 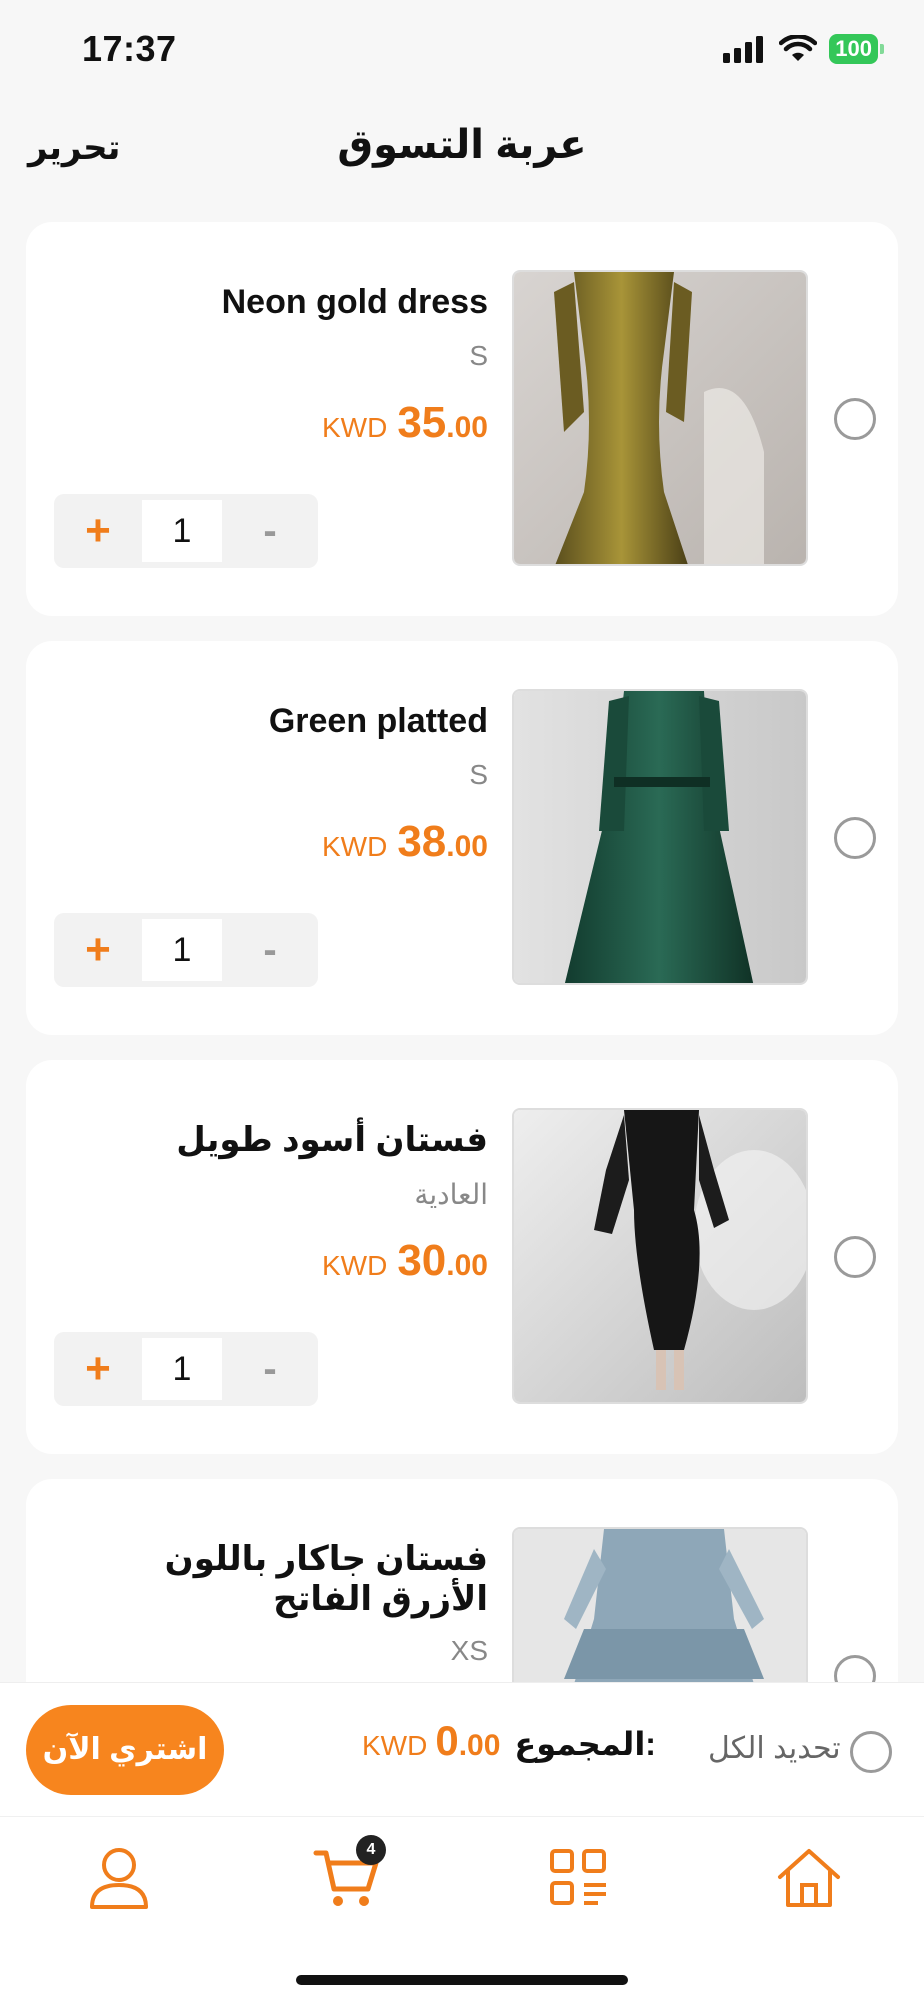 I want to click on price-integer: 35, so click(x=422, y=422).